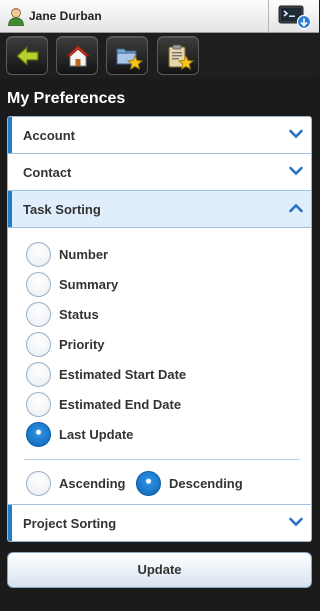 This screenshot has width=320, height=611. Describe the element at coordinates (66, 98) in the screenshot. I see `page-title: My Preferences` at that location.